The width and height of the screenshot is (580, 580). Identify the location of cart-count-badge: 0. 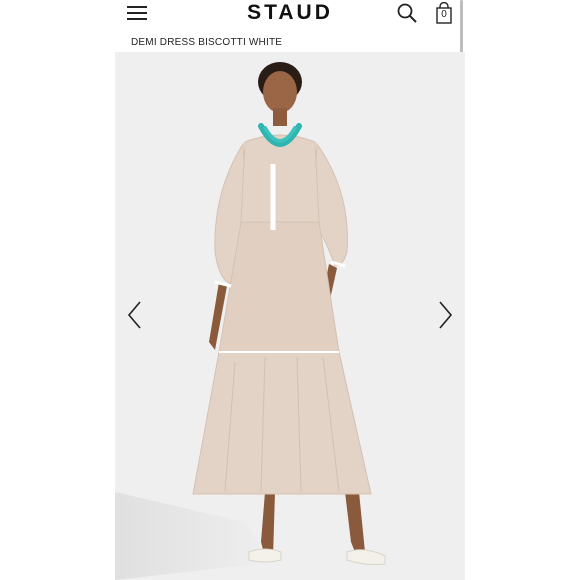
(444, 14).